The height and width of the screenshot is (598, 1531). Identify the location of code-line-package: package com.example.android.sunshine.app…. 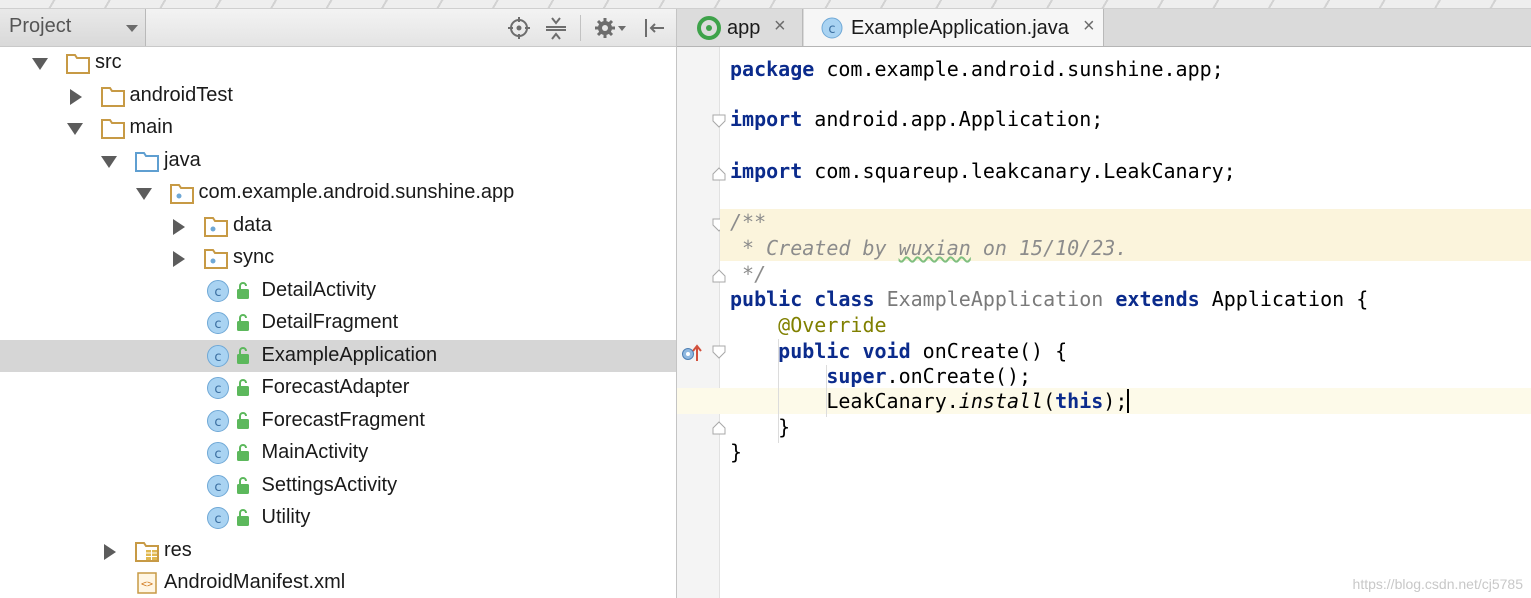
(977, 69).